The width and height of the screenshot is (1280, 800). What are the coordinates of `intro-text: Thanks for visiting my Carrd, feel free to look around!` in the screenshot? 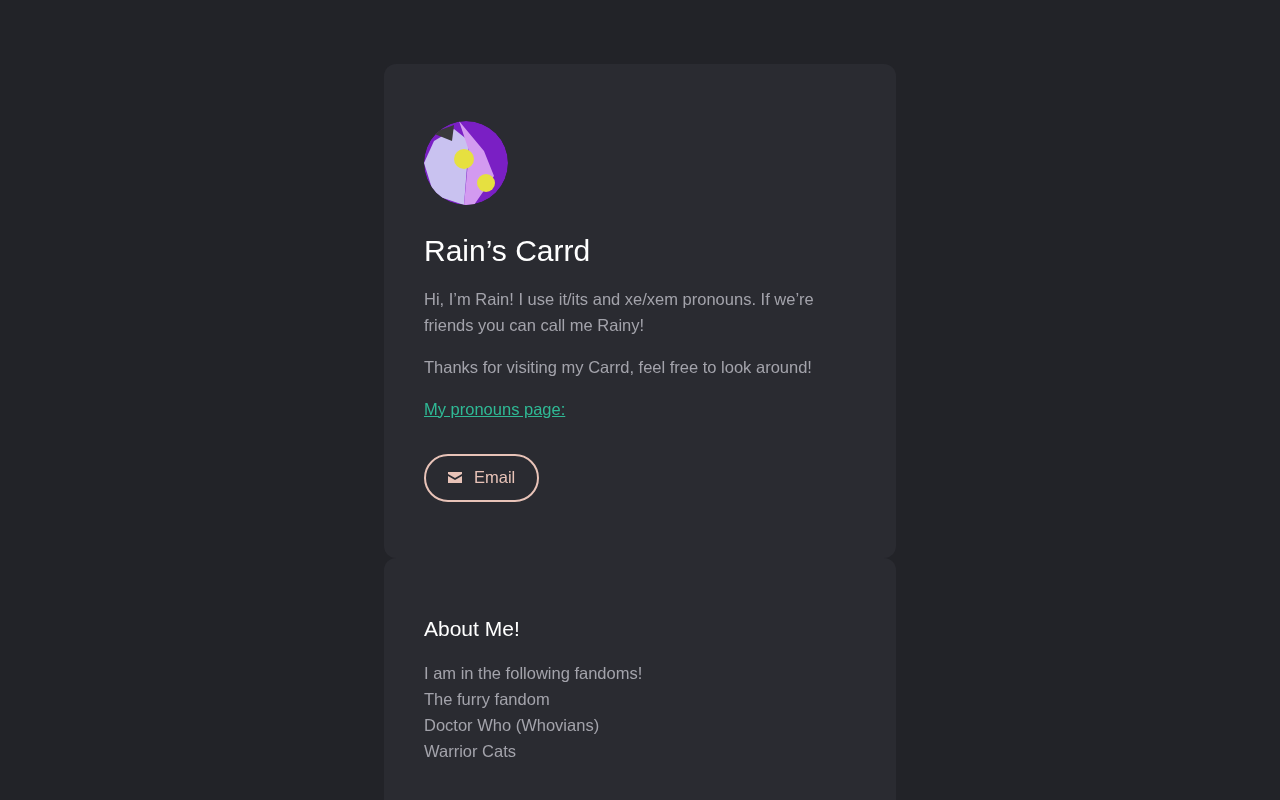 It's located at (618, 367).